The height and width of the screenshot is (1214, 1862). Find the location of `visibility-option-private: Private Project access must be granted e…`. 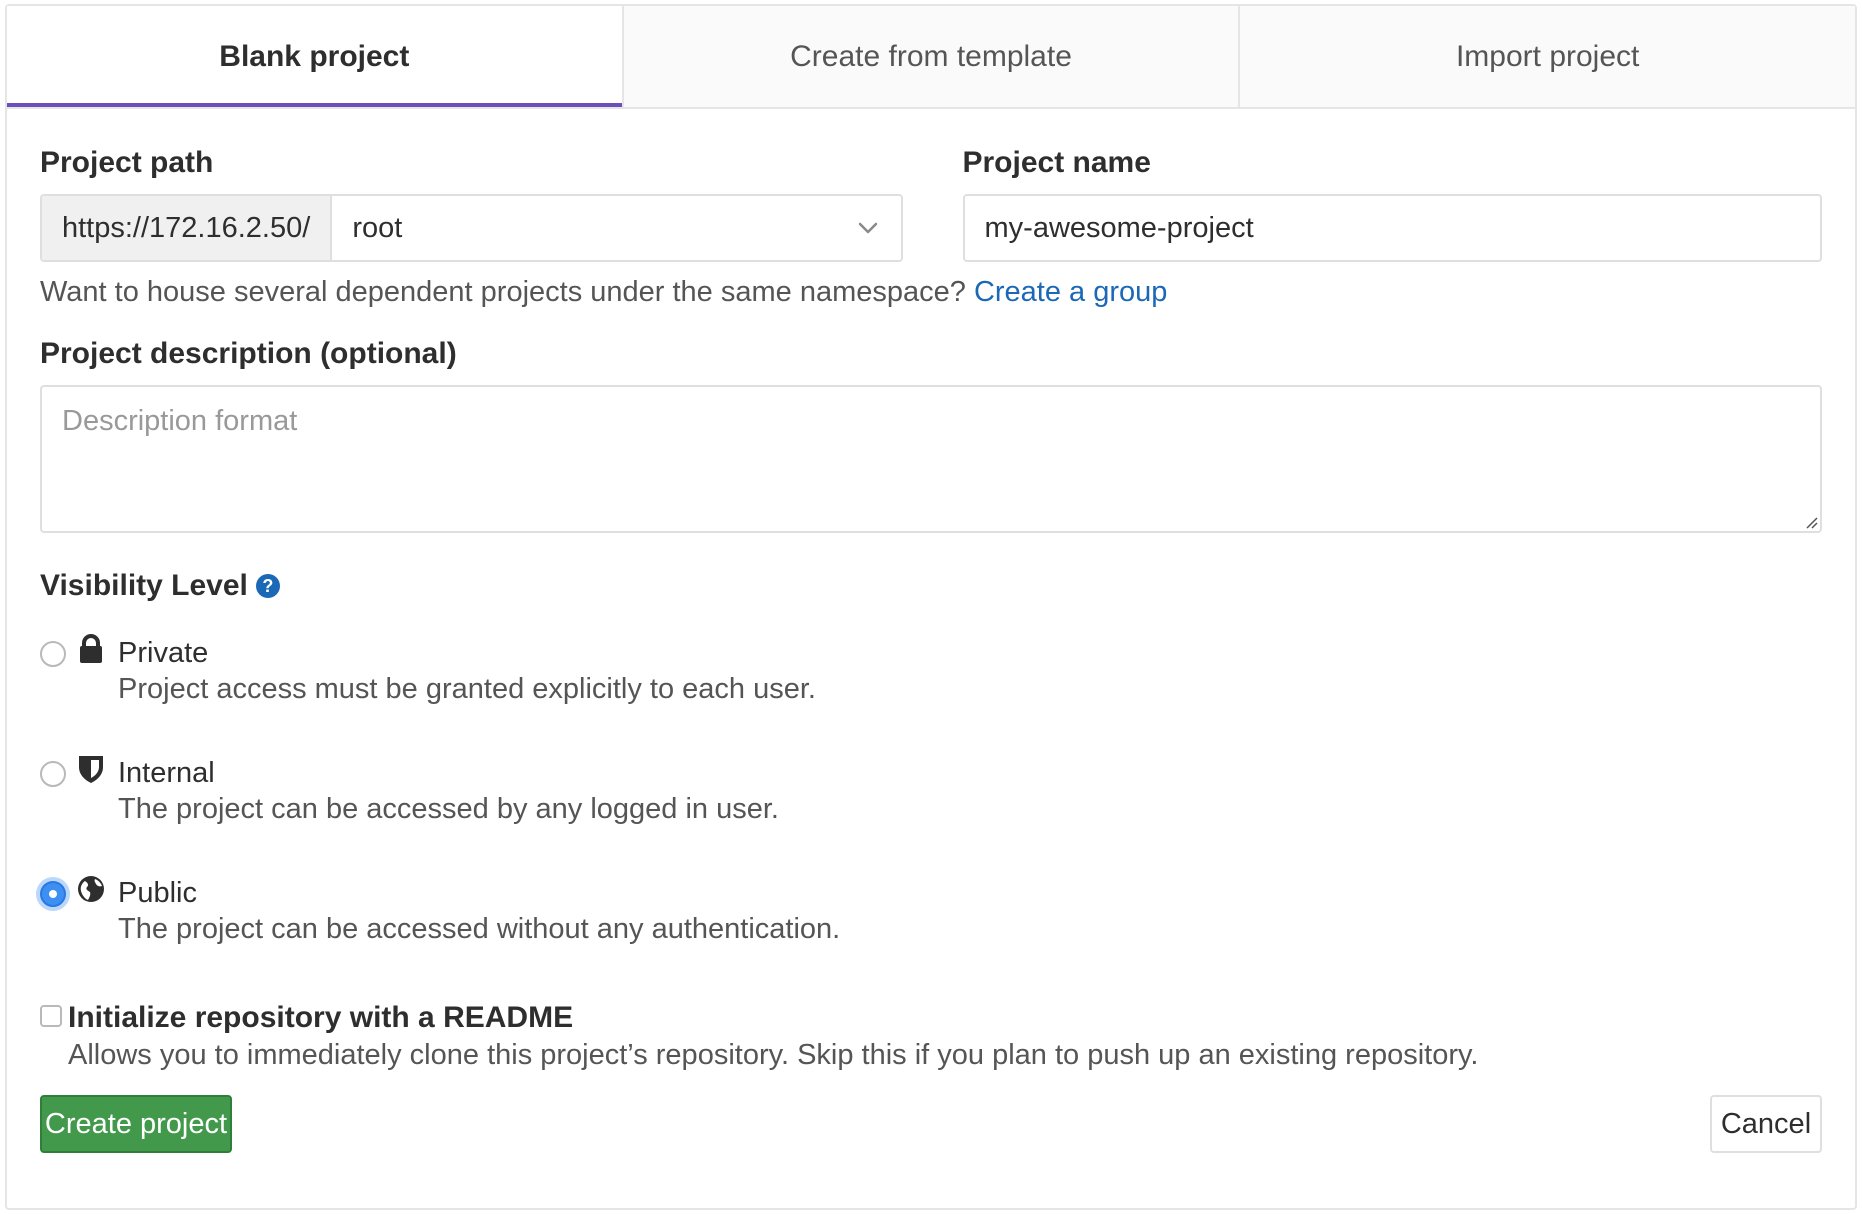

visibility-option-private: Private Project access must be granted e… is located at coordinates (931, 672).